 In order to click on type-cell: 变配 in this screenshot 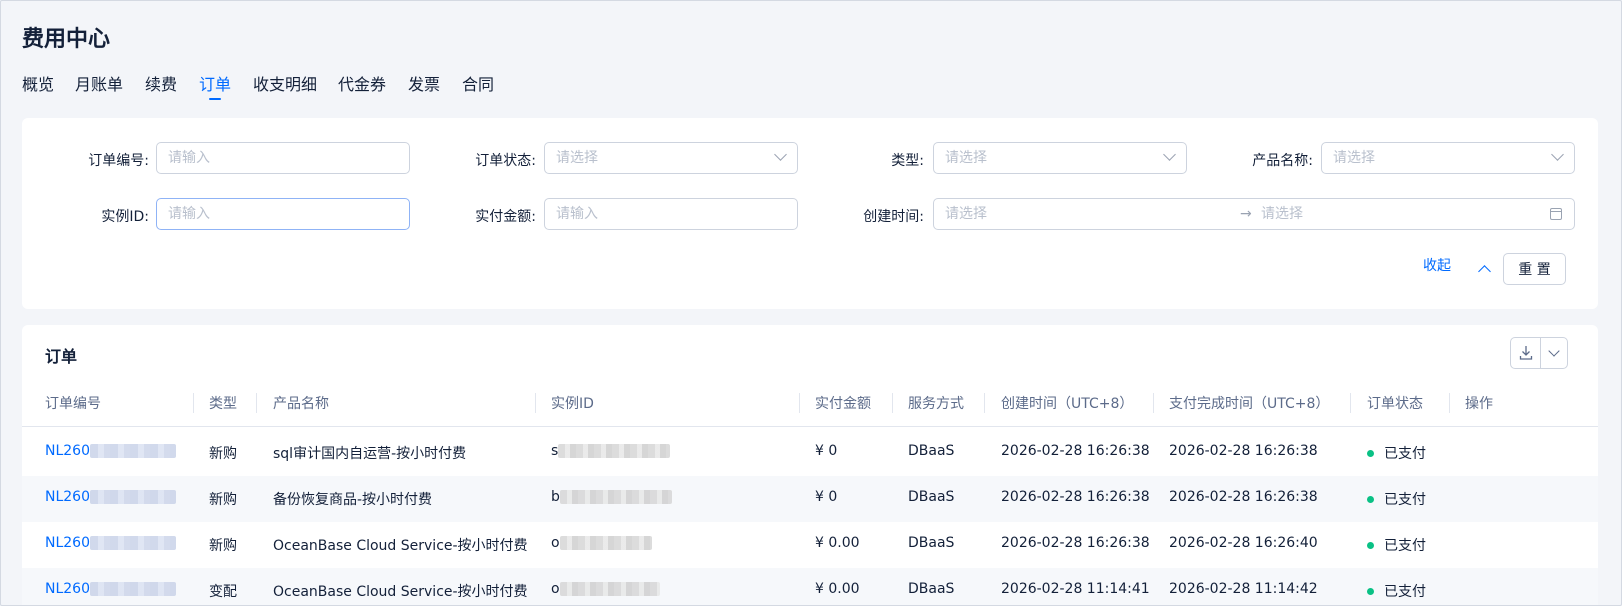, I will do `click(223, 592)`.